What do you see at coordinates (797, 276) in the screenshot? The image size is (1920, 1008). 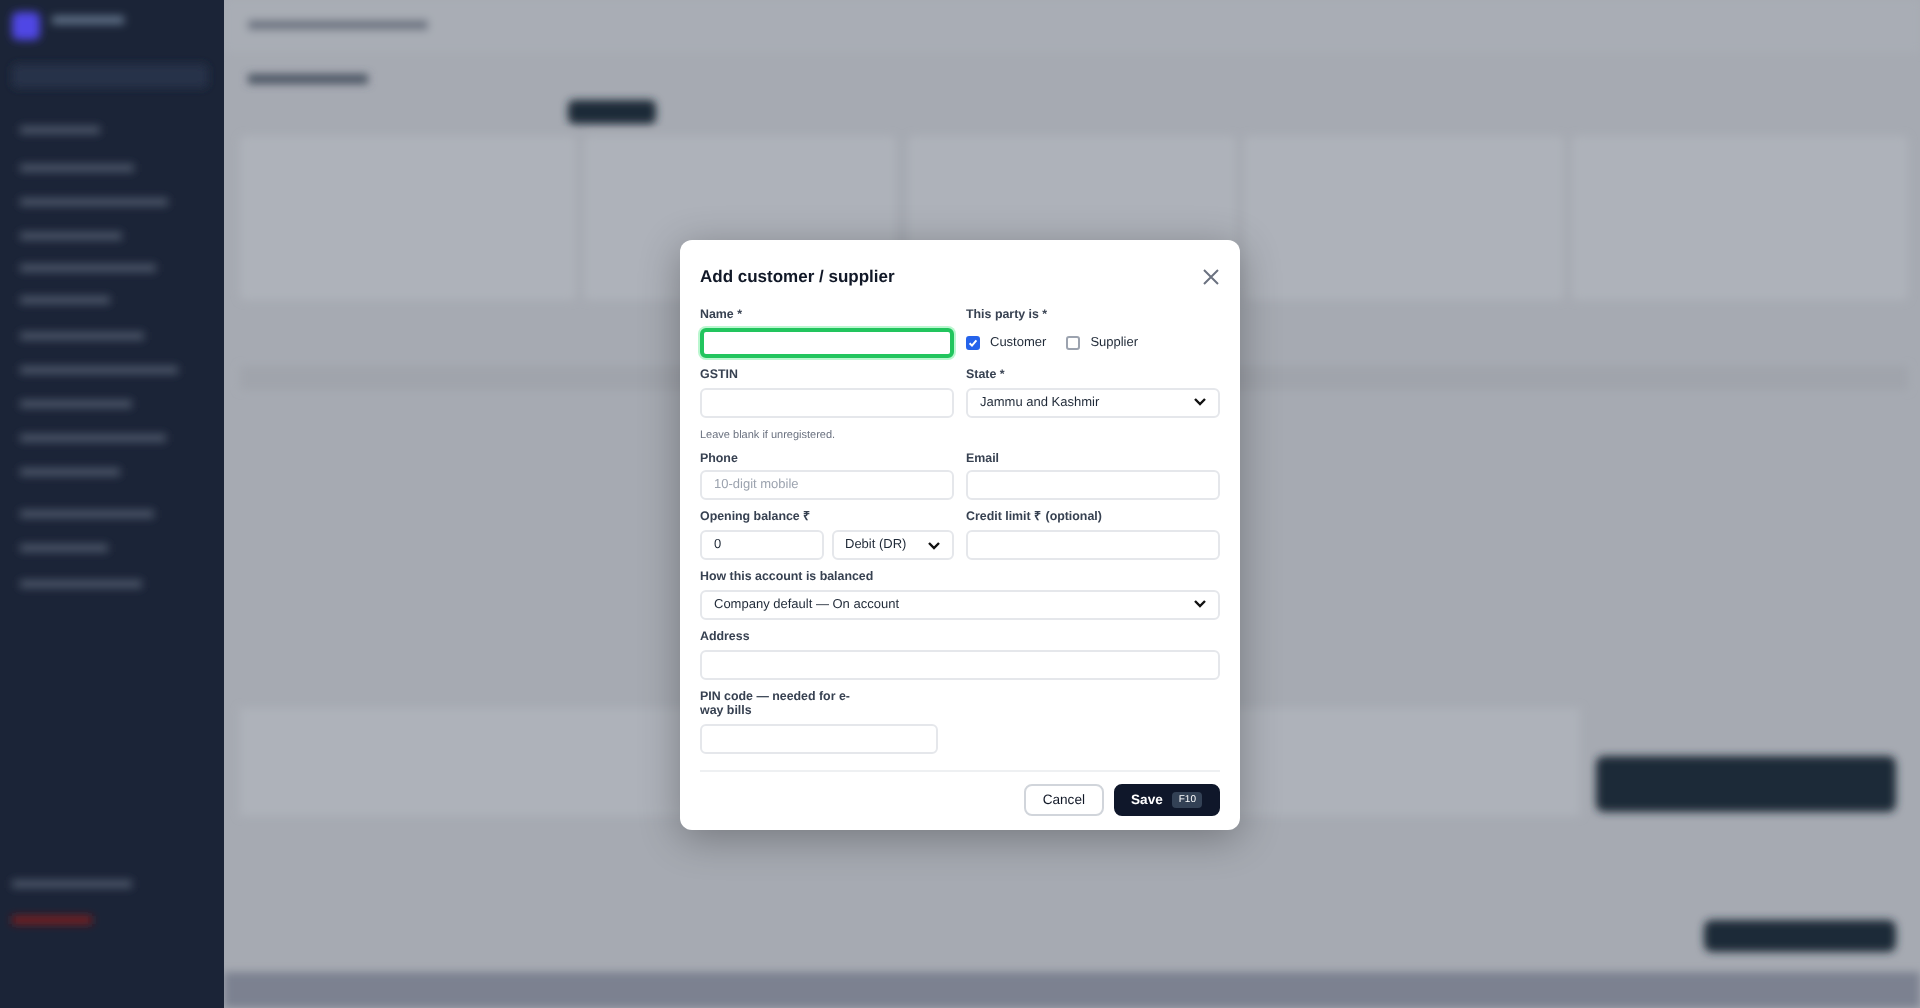 I see `dialog-title: Add customer / supplier` at bounding box center [797, 276].